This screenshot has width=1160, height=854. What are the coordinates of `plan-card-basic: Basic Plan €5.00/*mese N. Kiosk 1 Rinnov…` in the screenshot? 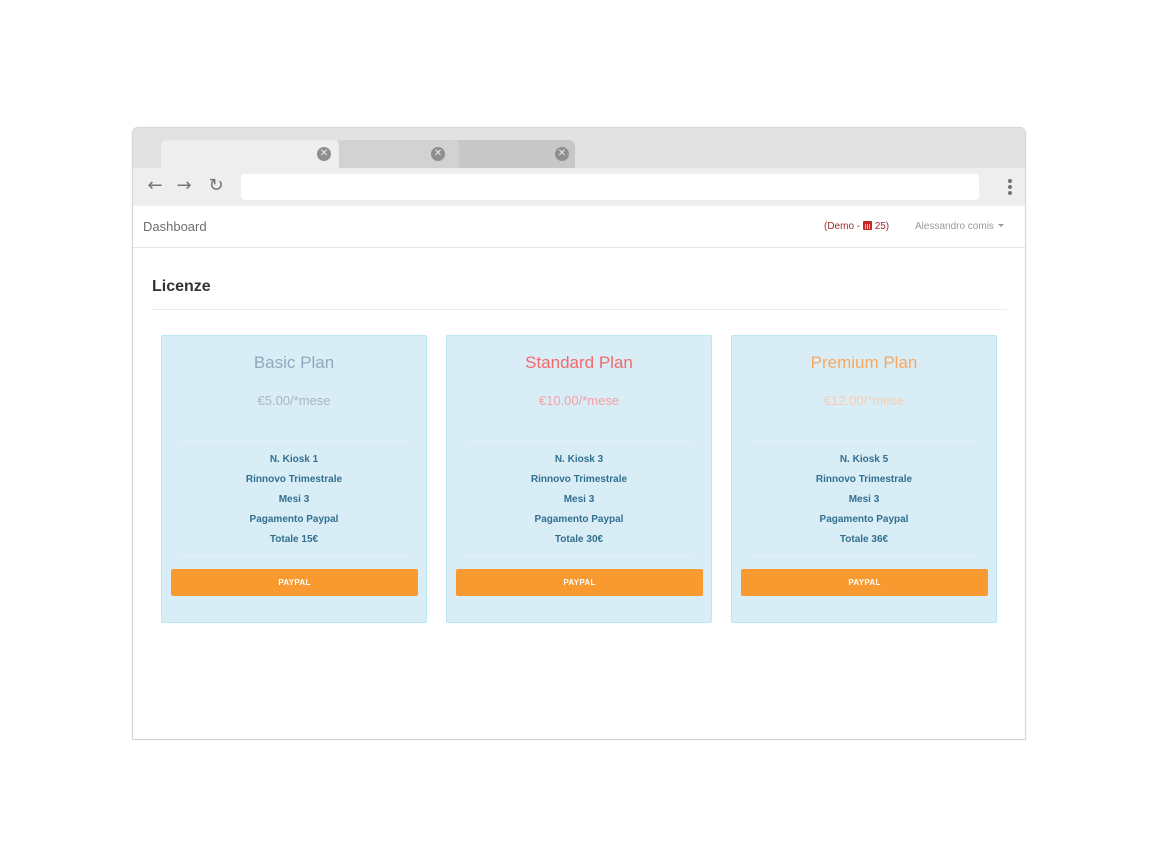 It's located at (294, 479).